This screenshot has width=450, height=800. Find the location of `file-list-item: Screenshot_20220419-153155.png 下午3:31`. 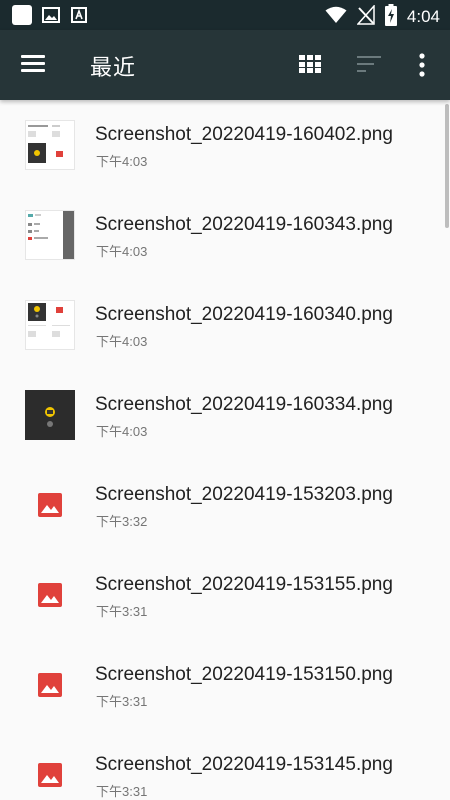

file-list-item: Screenshot_20220419-153155.png 下午3:31 is located at coordinates (225, 595).